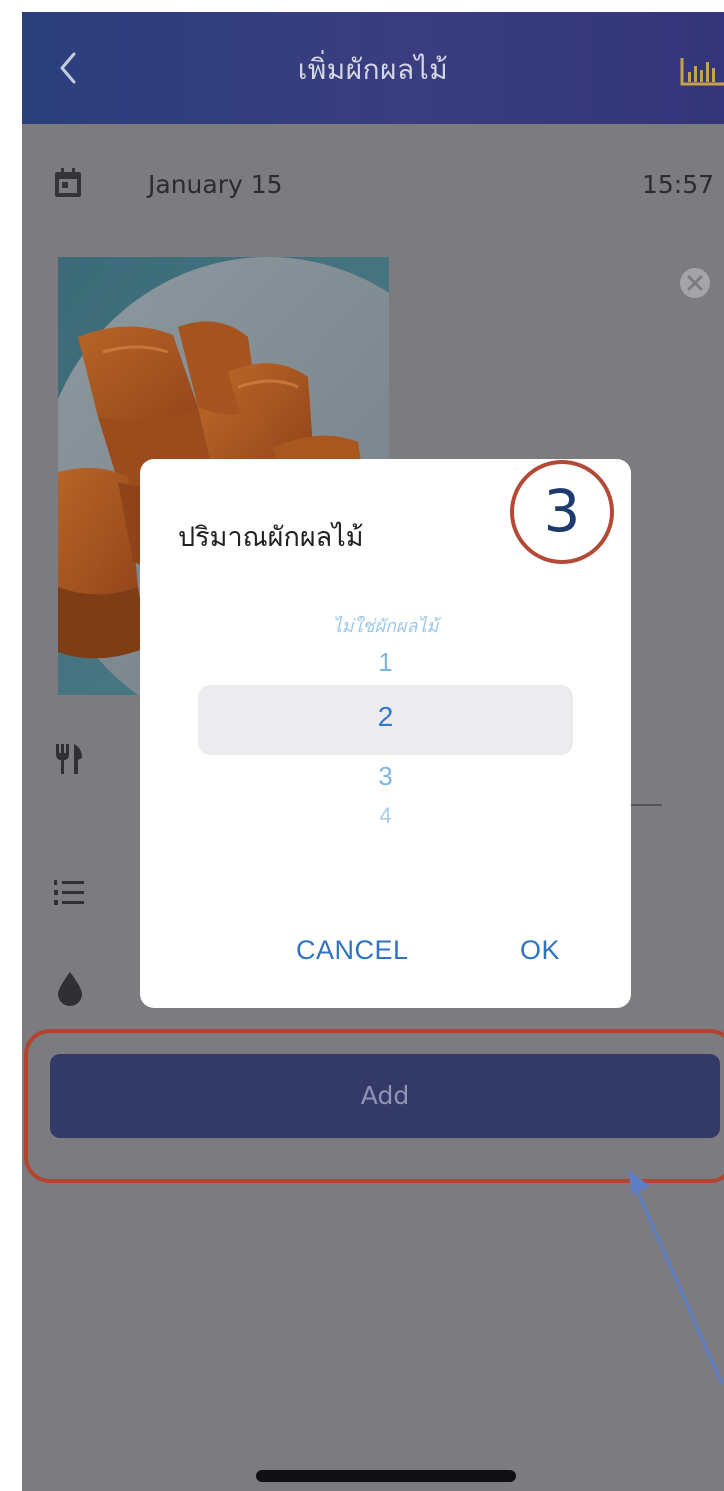  Describe the element at coordinates (215, 184) in the screenshot. I see `entry-date: January 15` at that location.